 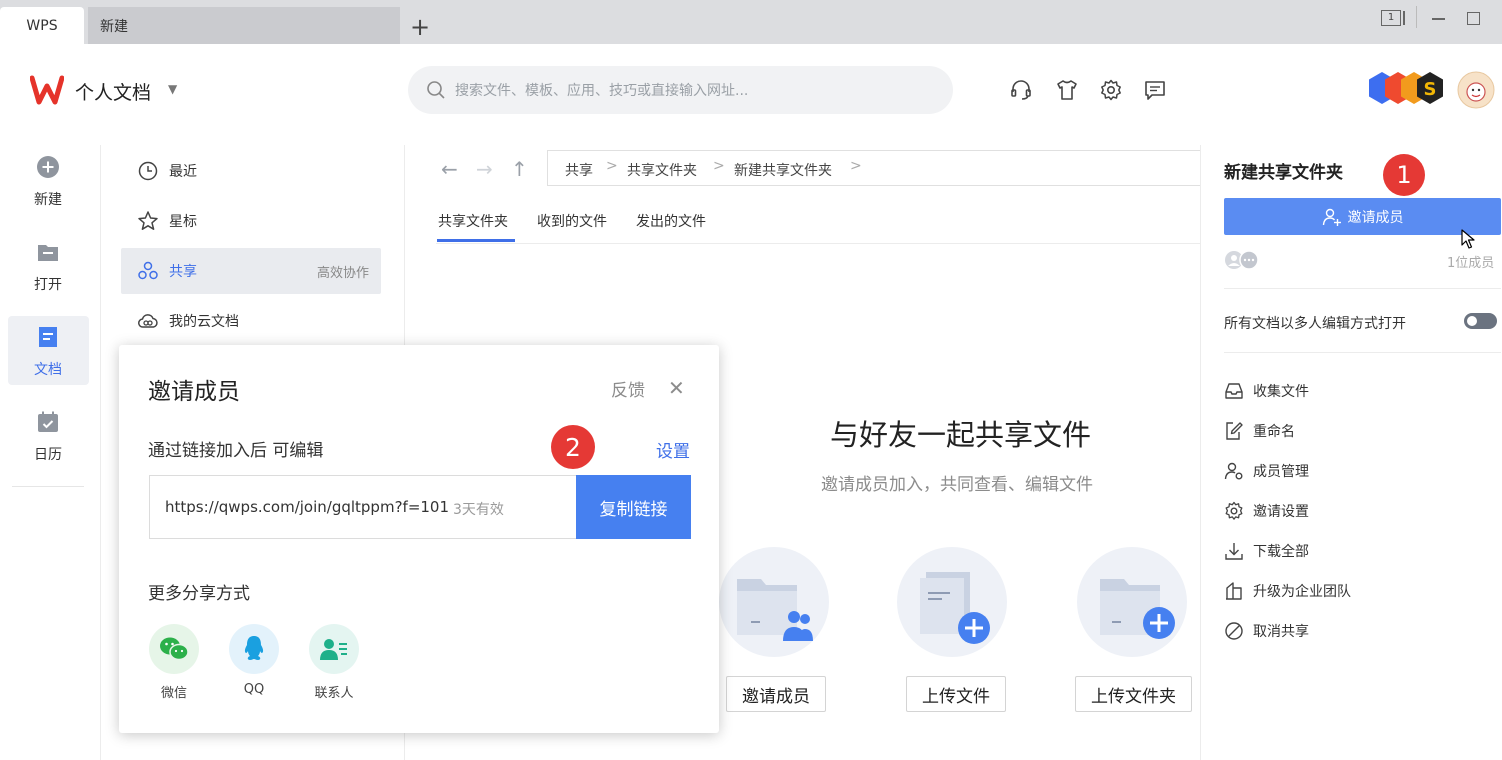 I want to click on action-rename: 重命名, so click(x=1259, y=431).